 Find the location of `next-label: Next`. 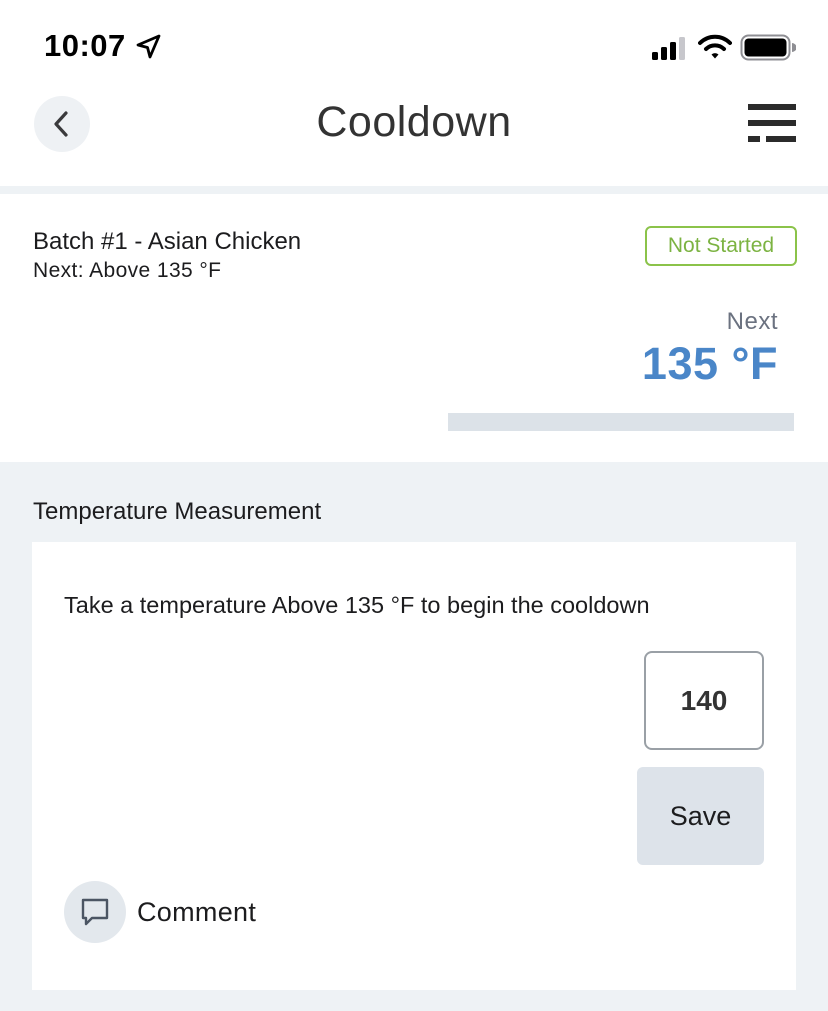

next-label: Next is located at coordinates (752, 321).